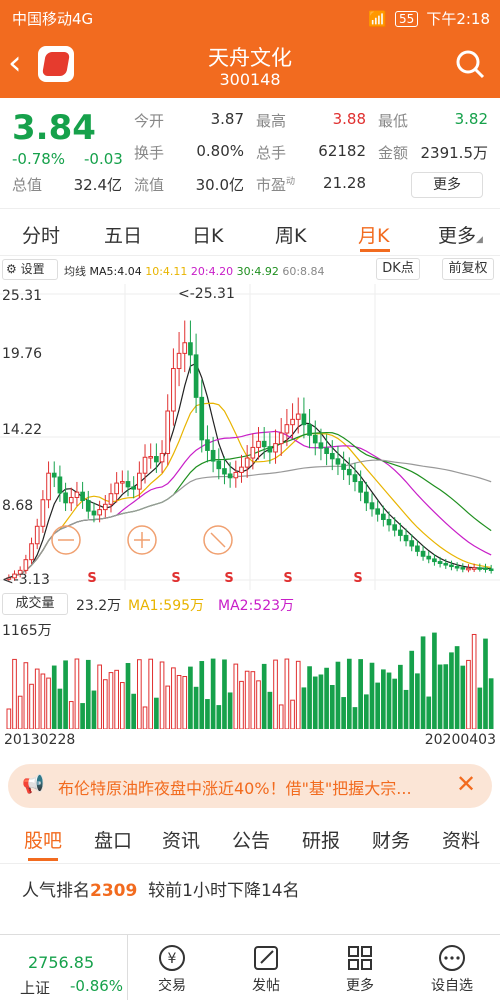  Describe the element at coordinates (30, 269) in the screenshot. I see `settings-button: ⚙ 设置` at that location.